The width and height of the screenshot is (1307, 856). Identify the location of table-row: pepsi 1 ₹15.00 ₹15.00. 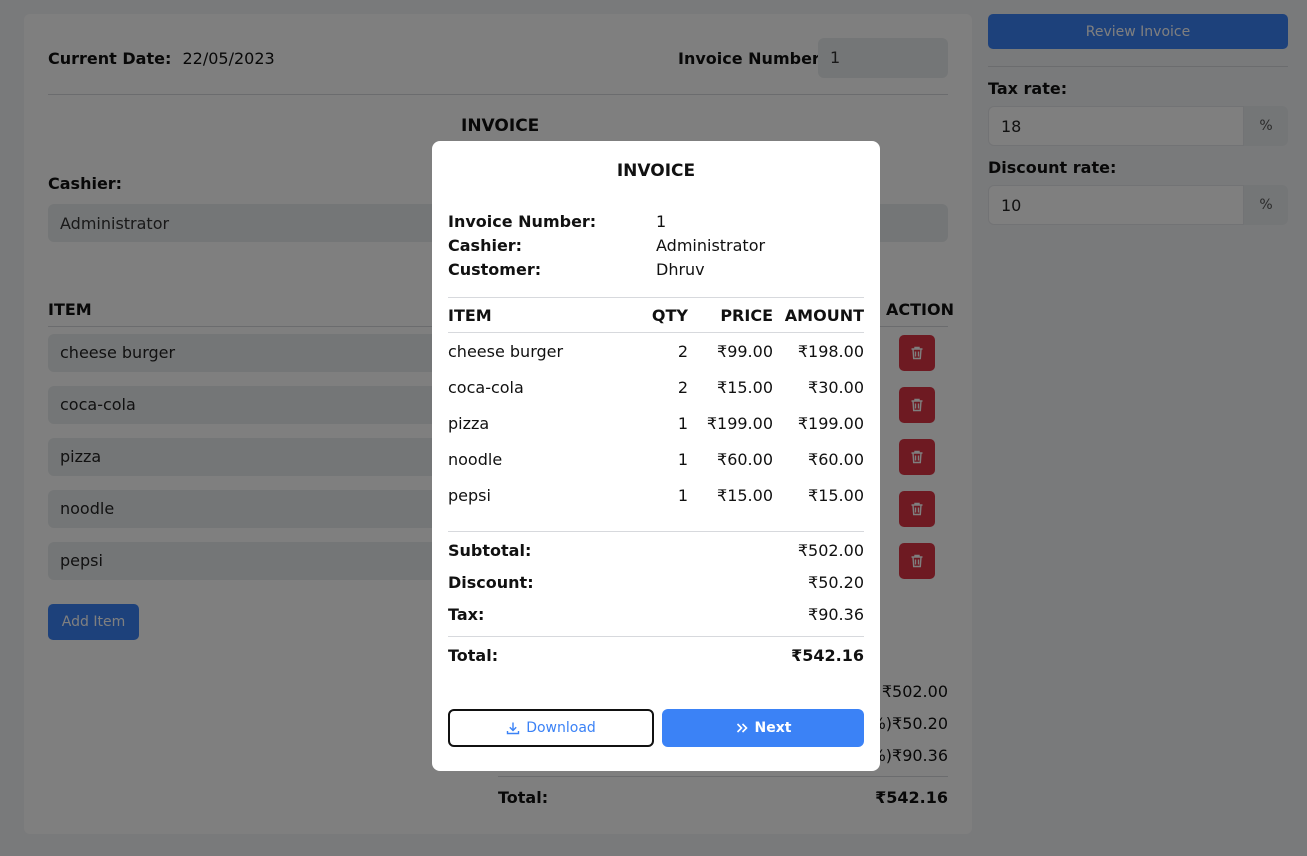
(656, 495).